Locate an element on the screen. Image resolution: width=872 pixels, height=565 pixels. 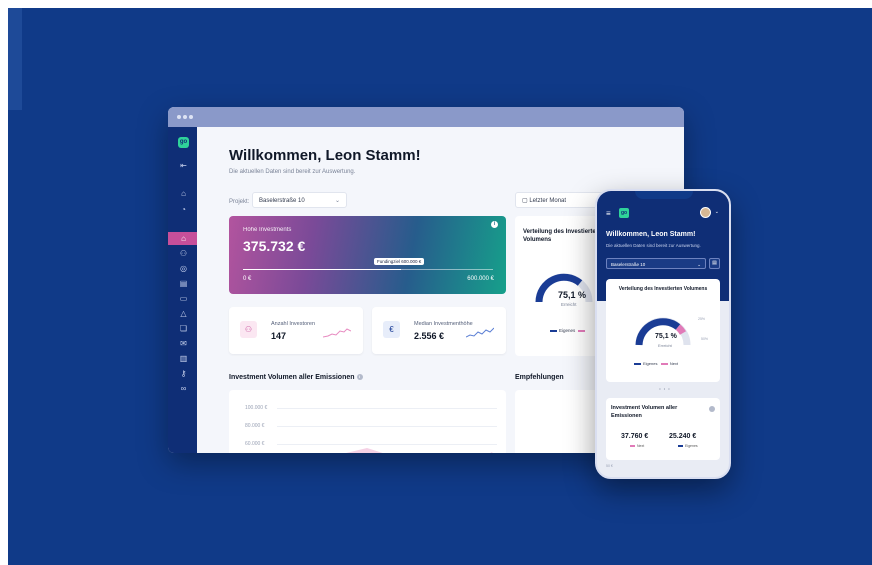
stat-value: 2.556 € is located at coordinates (429, 336).